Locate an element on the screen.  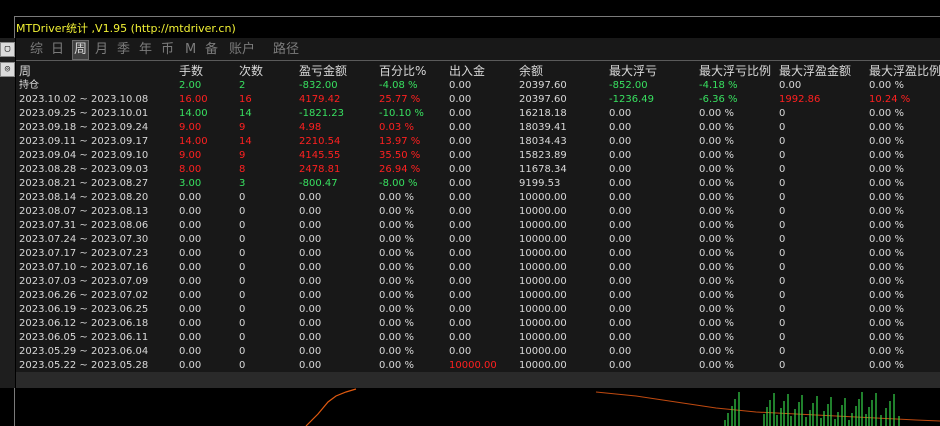
header-deposit: 出入金 is located at coordinates (467, 71).